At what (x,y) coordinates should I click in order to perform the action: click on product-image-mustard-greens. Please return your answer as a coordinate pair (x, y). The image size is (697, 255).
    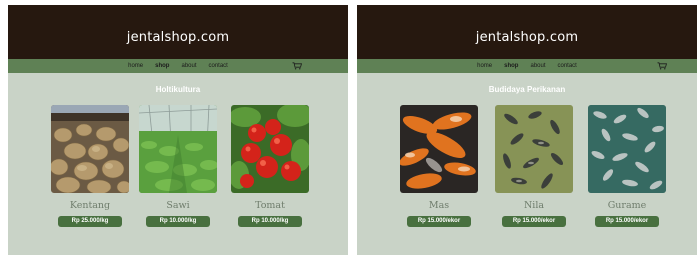
    Looking at the image, I should click on (178, 149).